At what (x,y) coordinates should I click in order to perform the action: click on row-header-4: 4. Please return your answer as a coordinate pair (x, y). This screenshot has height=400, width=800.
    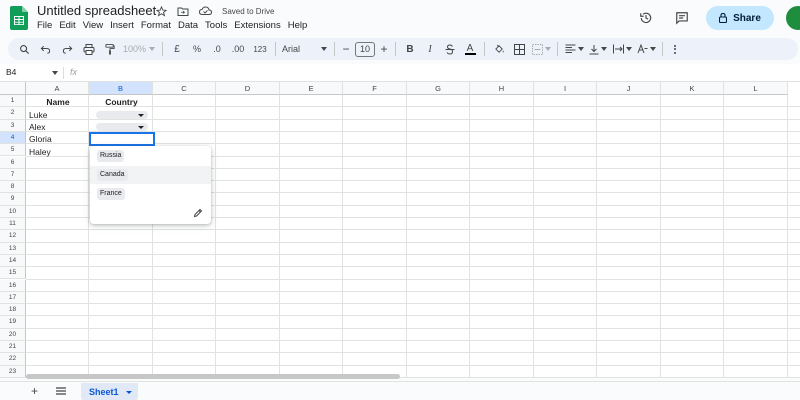
    Looking at the image, I should click on (13, 138).